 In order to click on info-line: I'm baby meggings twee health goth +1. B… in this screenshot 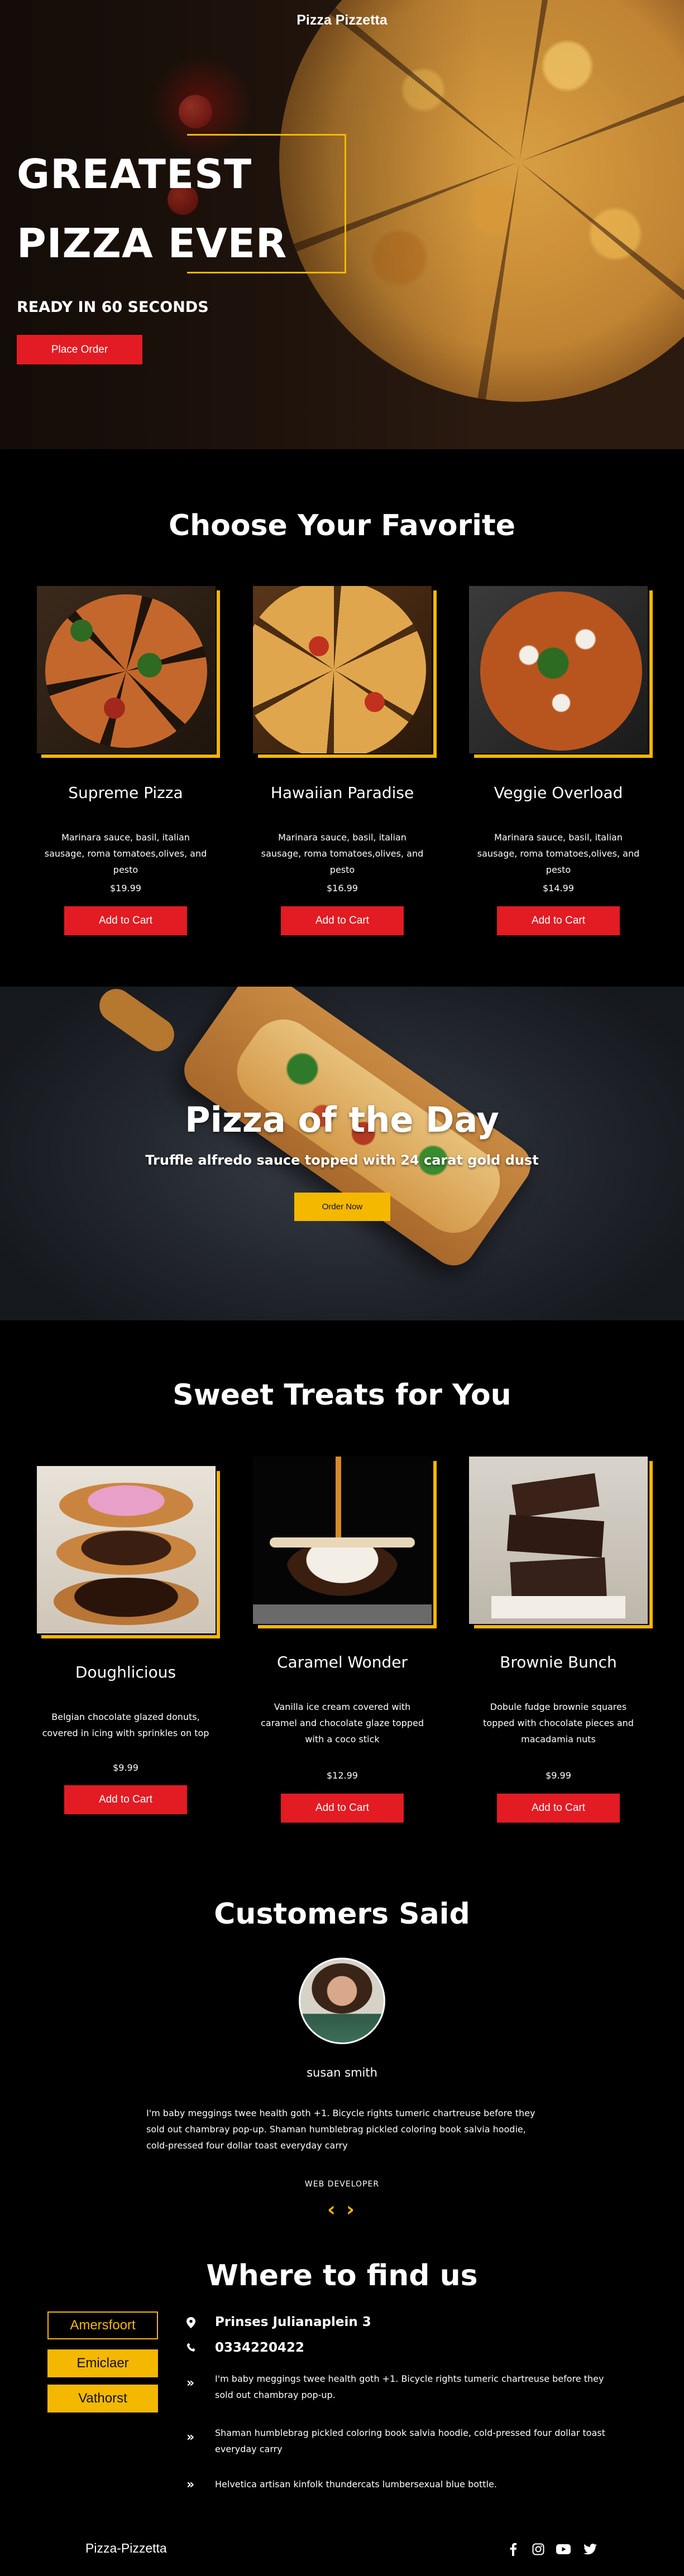, I will do `click(410, 2386)`.